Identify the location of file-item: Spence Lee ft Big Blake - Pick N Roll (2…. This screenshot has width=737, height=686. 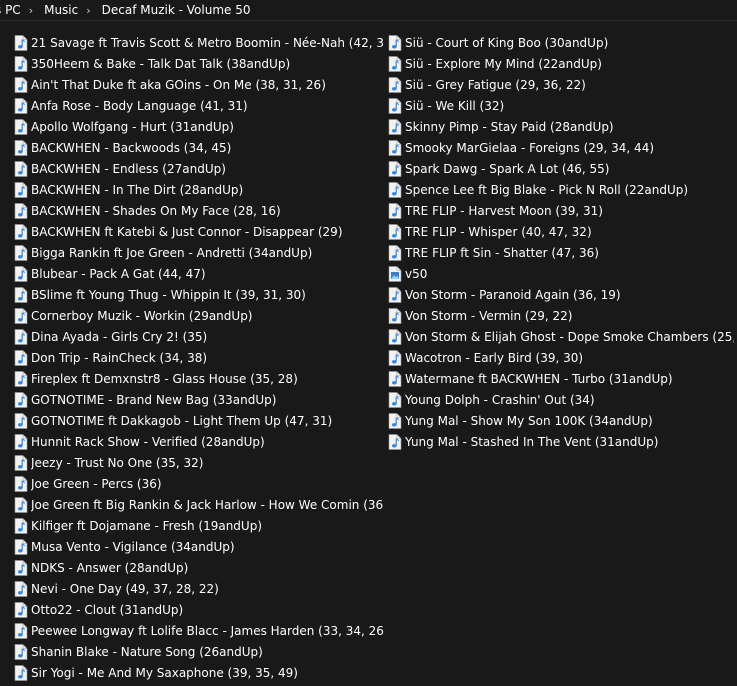
(561, 189).